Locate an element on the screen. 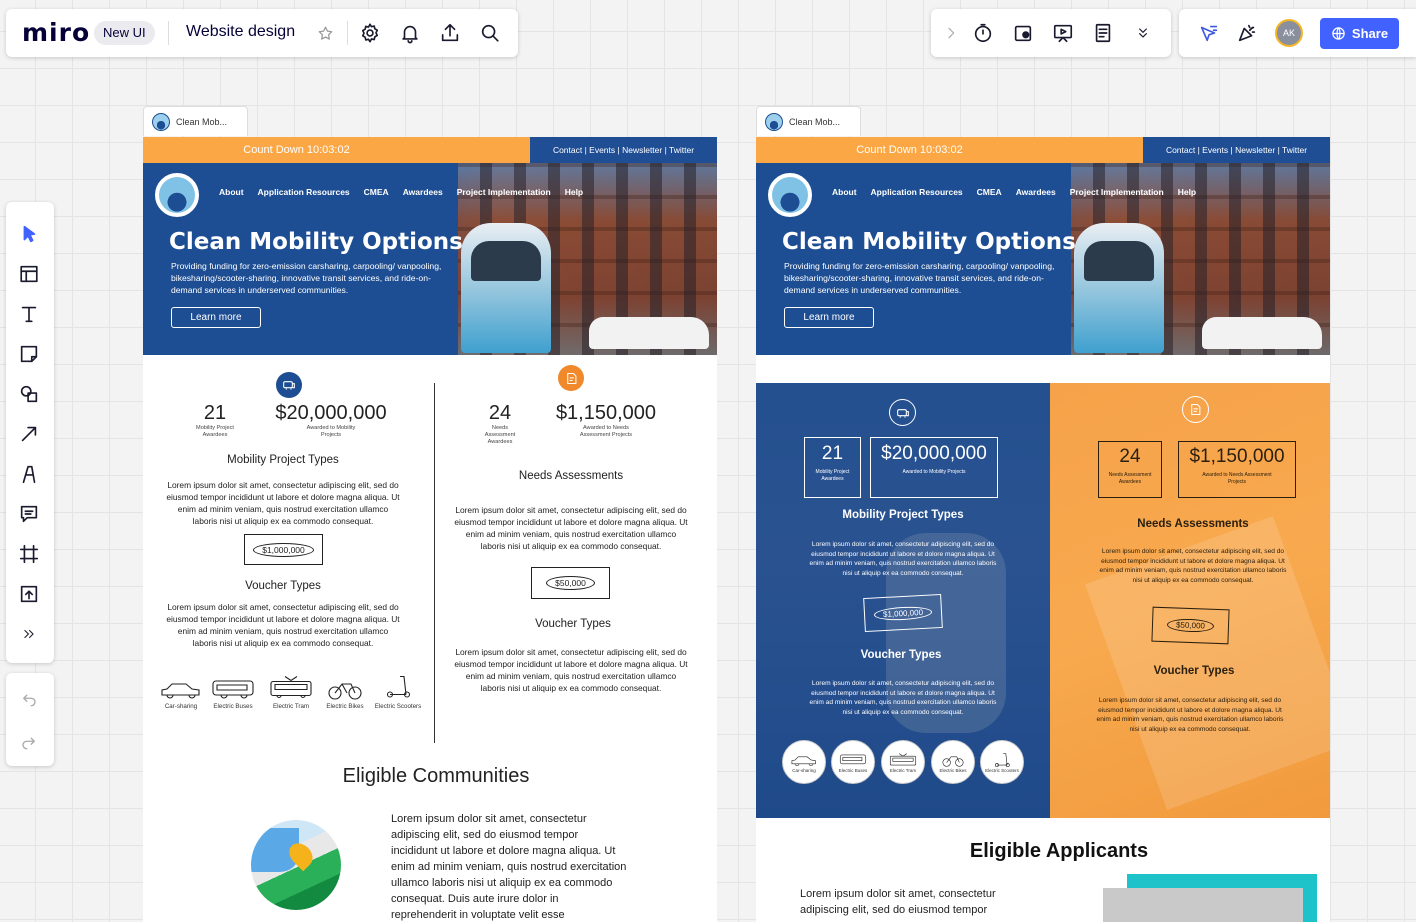  section-title: Voucher Types is located at coordinates (1194, 671).